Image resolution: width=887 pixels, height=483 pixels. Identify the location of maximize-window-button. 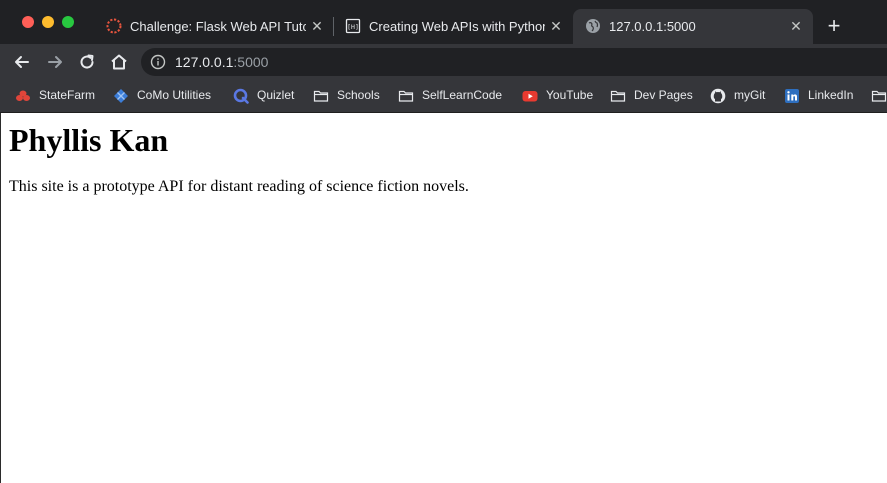
(68, 22).